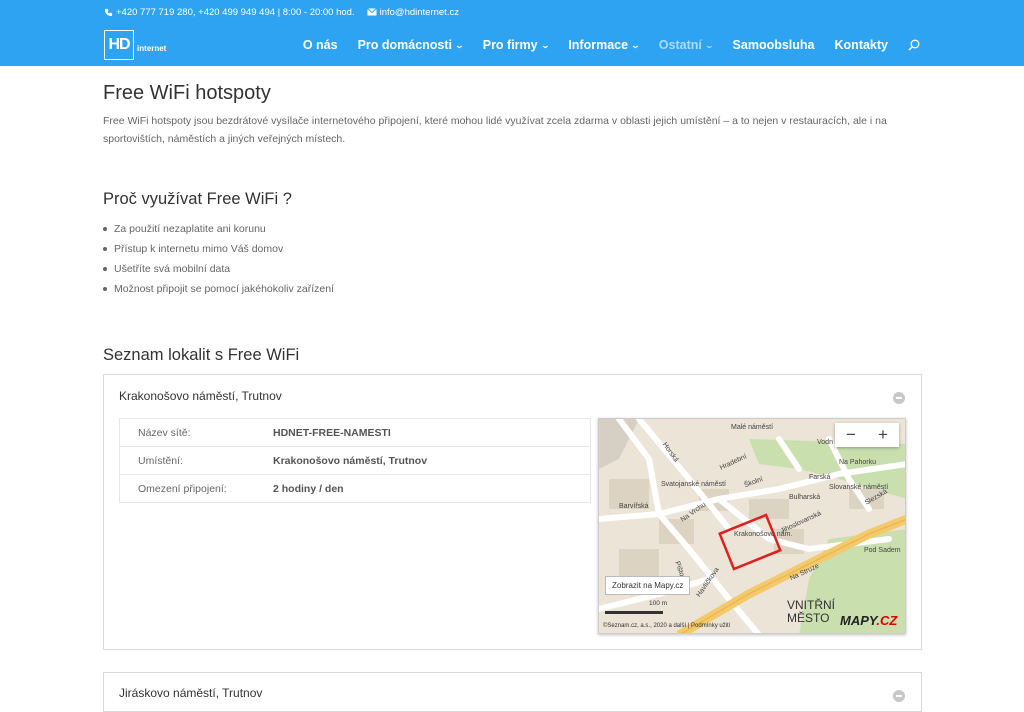  I want to click on table-row: Název sítě: HDNET-FREE-NAMESTI, so click(355, 432).